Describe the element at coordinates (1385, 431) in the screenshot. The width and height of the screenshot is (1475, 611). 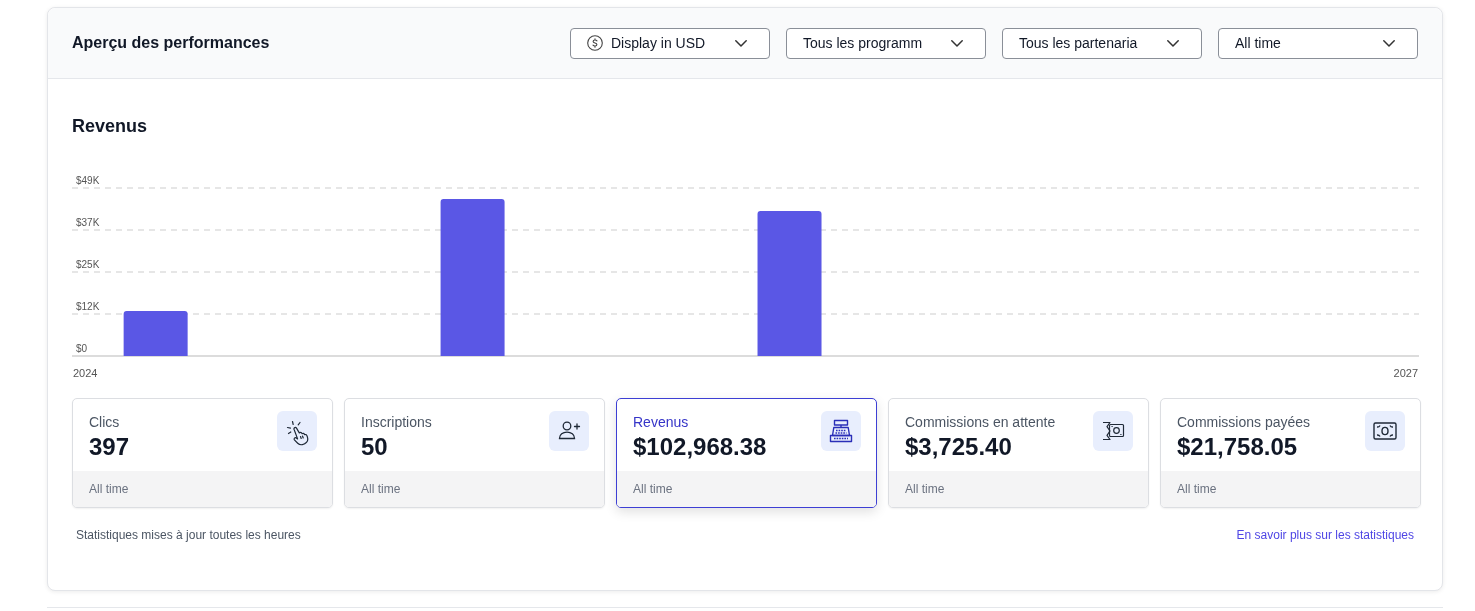
I see `banknote-icon` at that location.